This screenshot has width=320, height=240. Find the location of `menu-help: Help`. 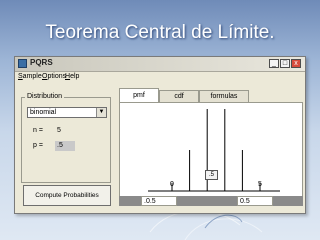

menu-help: Help is located at coordinates (72, 76).